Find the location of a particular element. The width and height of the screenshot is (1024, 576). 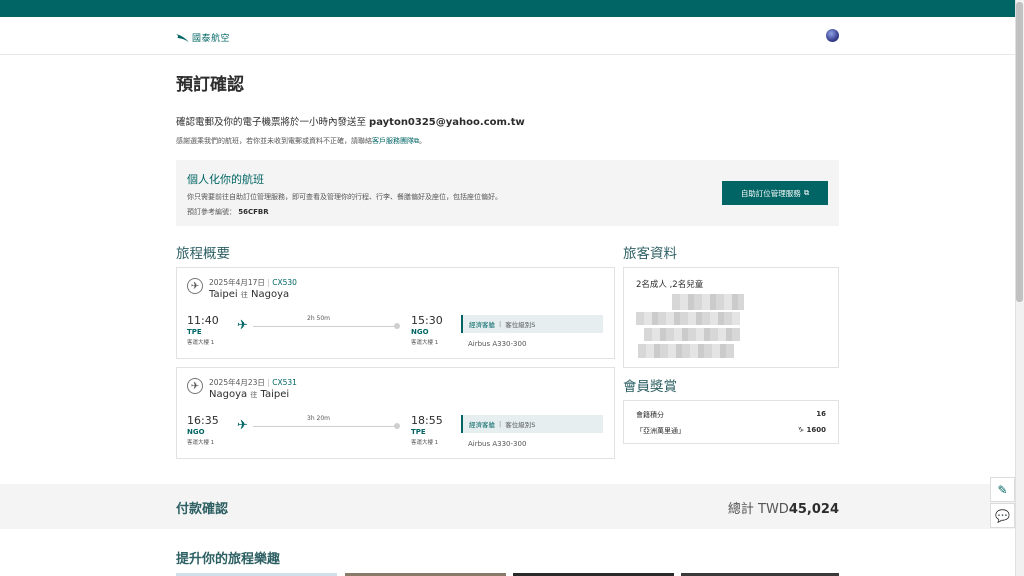

manage-booking-button: 自助訂位管理服務 ⧉ is located at coordinates (775, 193).